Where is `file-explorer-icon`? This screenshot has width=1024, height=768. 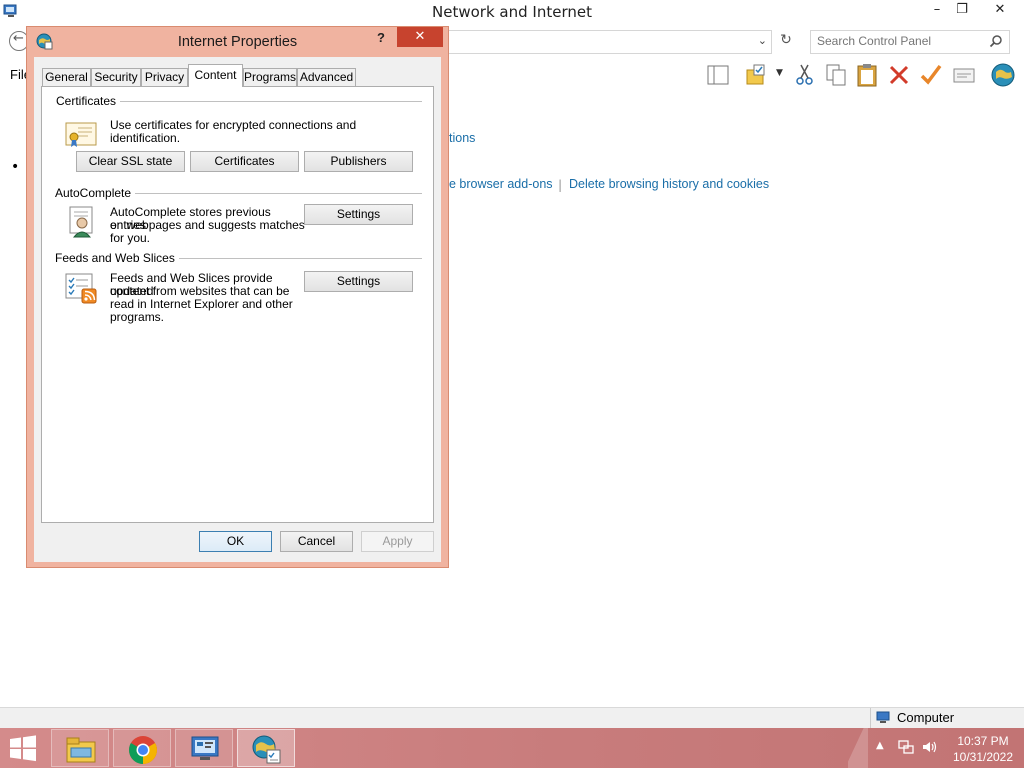 file-explorer-icon is located at coordinates (81, 750).